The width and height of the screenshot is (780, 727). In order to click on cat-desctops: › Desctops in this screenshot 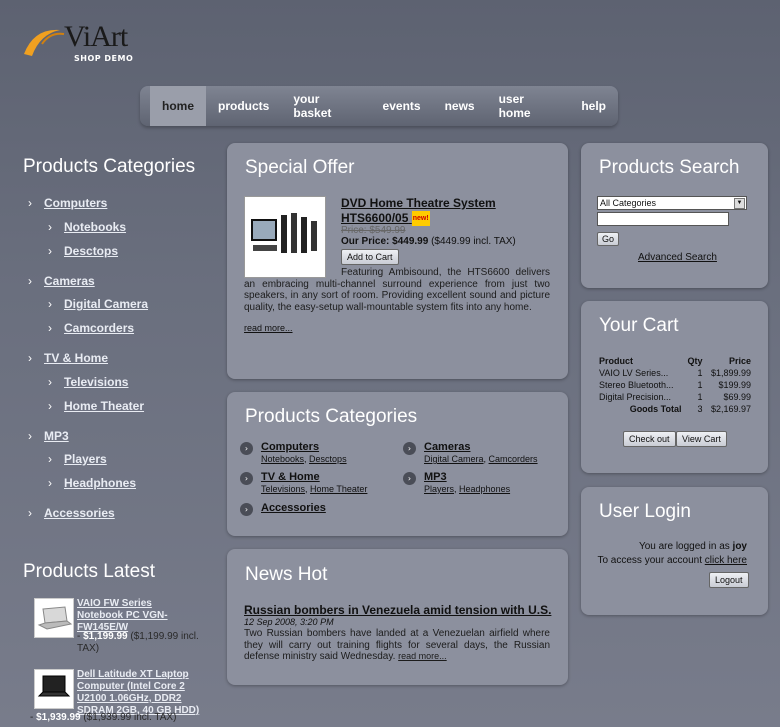, I will do `click(83, 251)`.